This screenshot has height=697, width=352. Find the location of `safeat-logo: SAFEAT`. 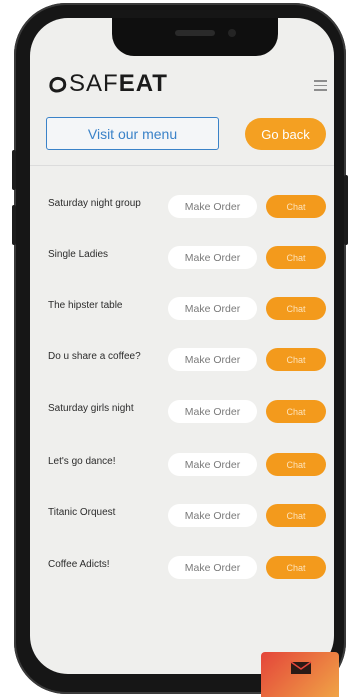

safeat-logo: SAFEAT is located at coordinates (107, 84).